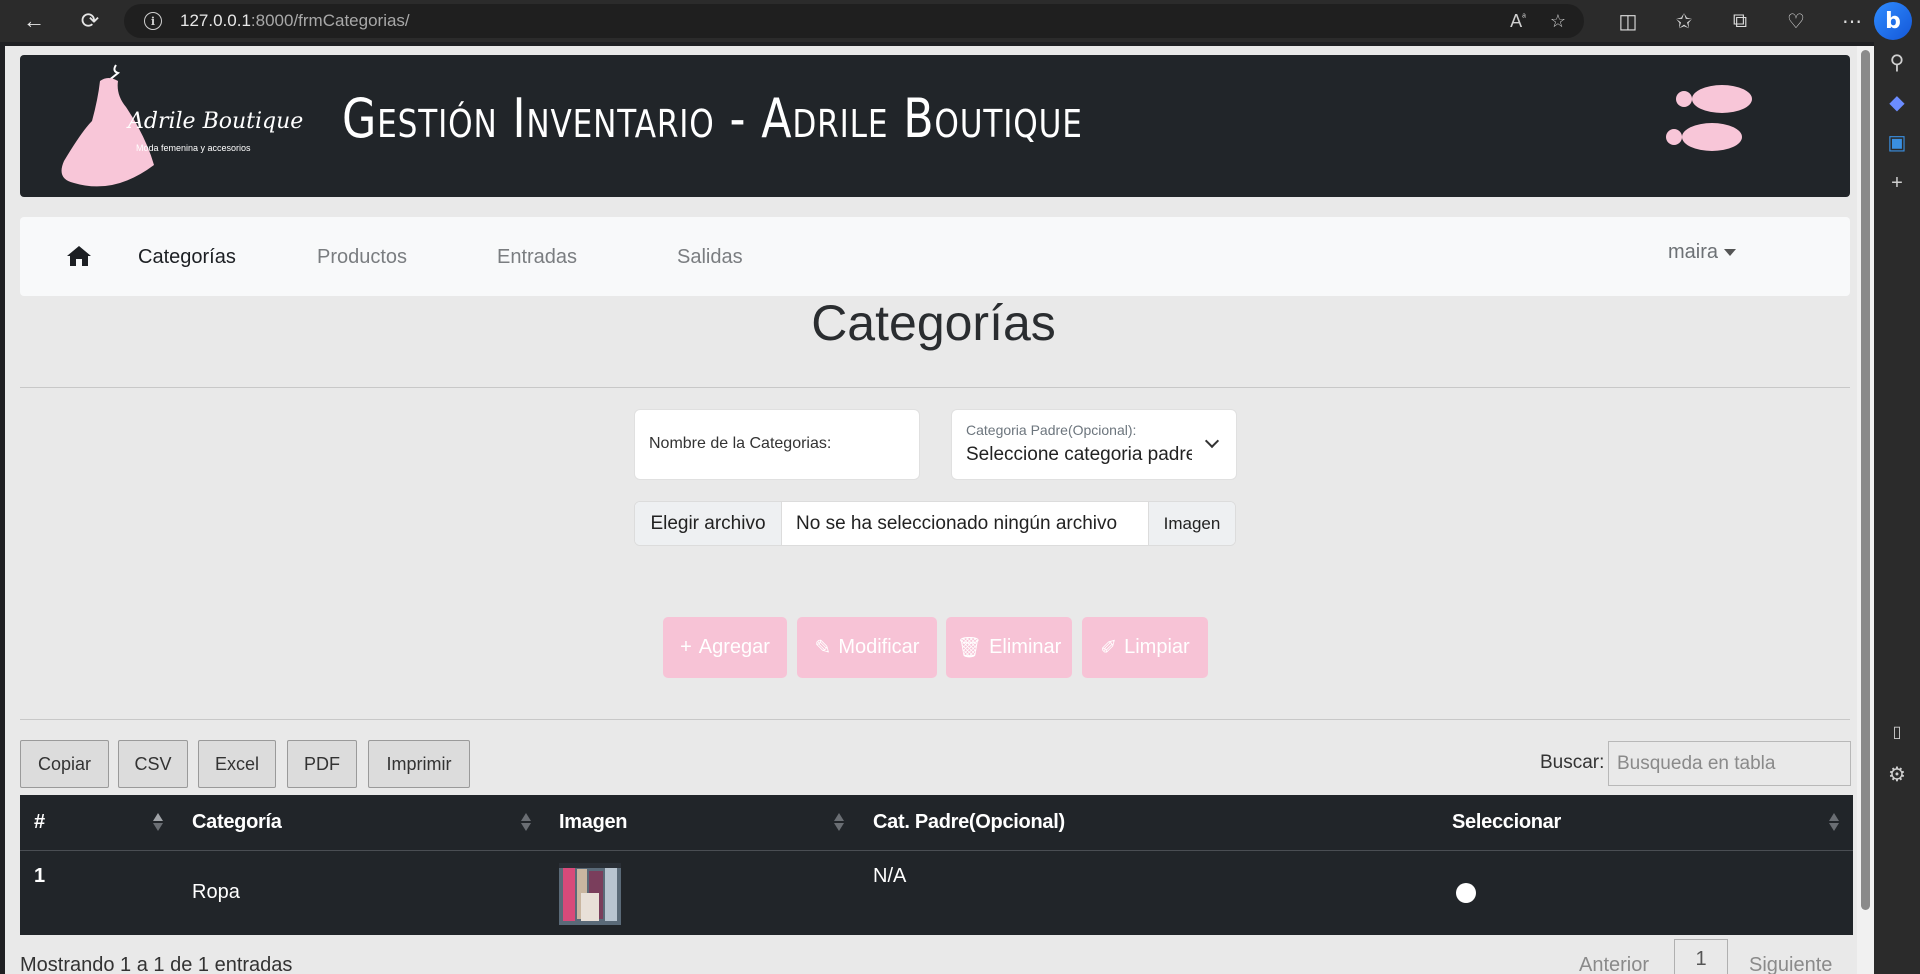  Describe the element at coordinates (1506, 822) in the screenshot. I see `column-header-select: Seleccionar` at that location.